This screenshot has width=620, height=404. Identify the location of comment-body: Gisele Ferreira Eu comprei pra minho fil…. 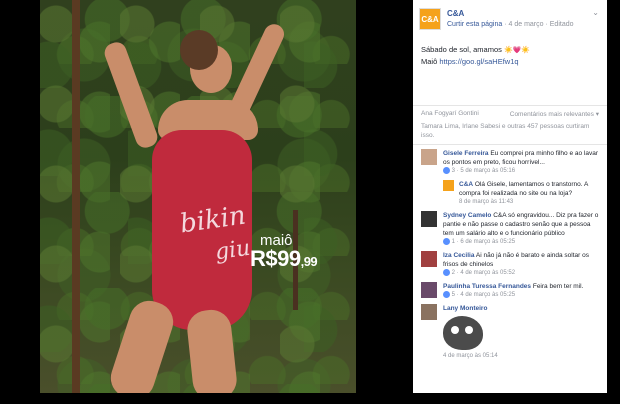
(521, 162).